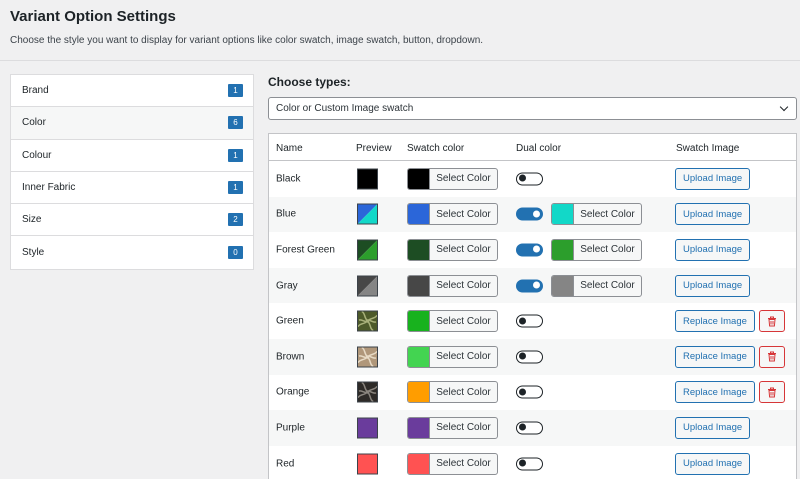  Describe the element at coordinates (285, 464) in the screenshot. I see `variant-name: Red` at that location.